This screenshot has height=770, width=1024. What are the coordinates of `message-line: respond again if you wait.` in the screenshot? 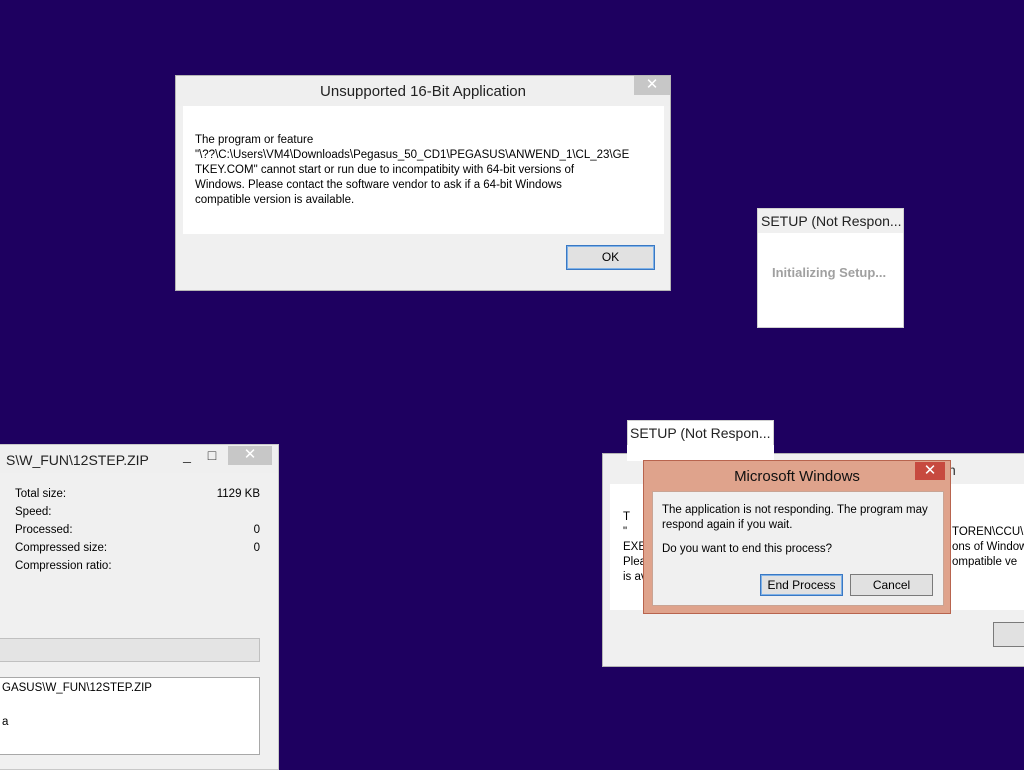 It's located at (727, 525).